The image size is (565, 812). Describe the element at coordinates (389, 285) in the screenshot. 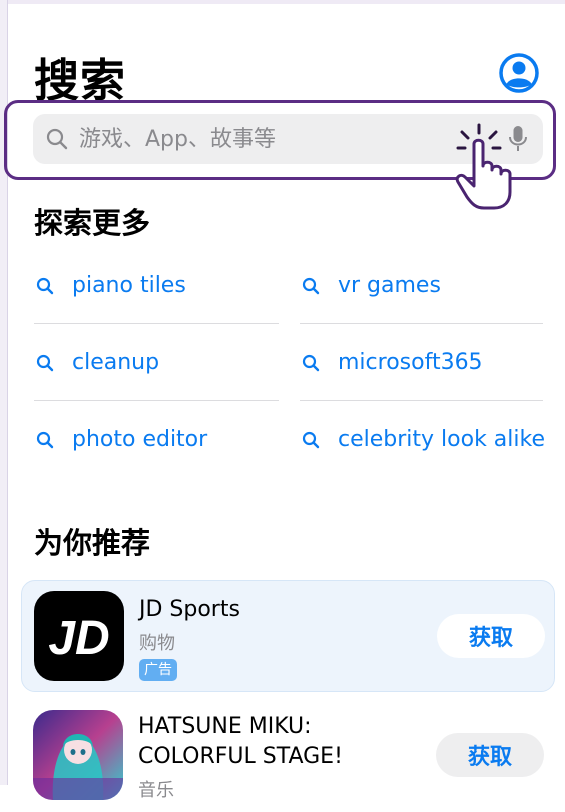

I see `suggestion-label: vr games` at that location.